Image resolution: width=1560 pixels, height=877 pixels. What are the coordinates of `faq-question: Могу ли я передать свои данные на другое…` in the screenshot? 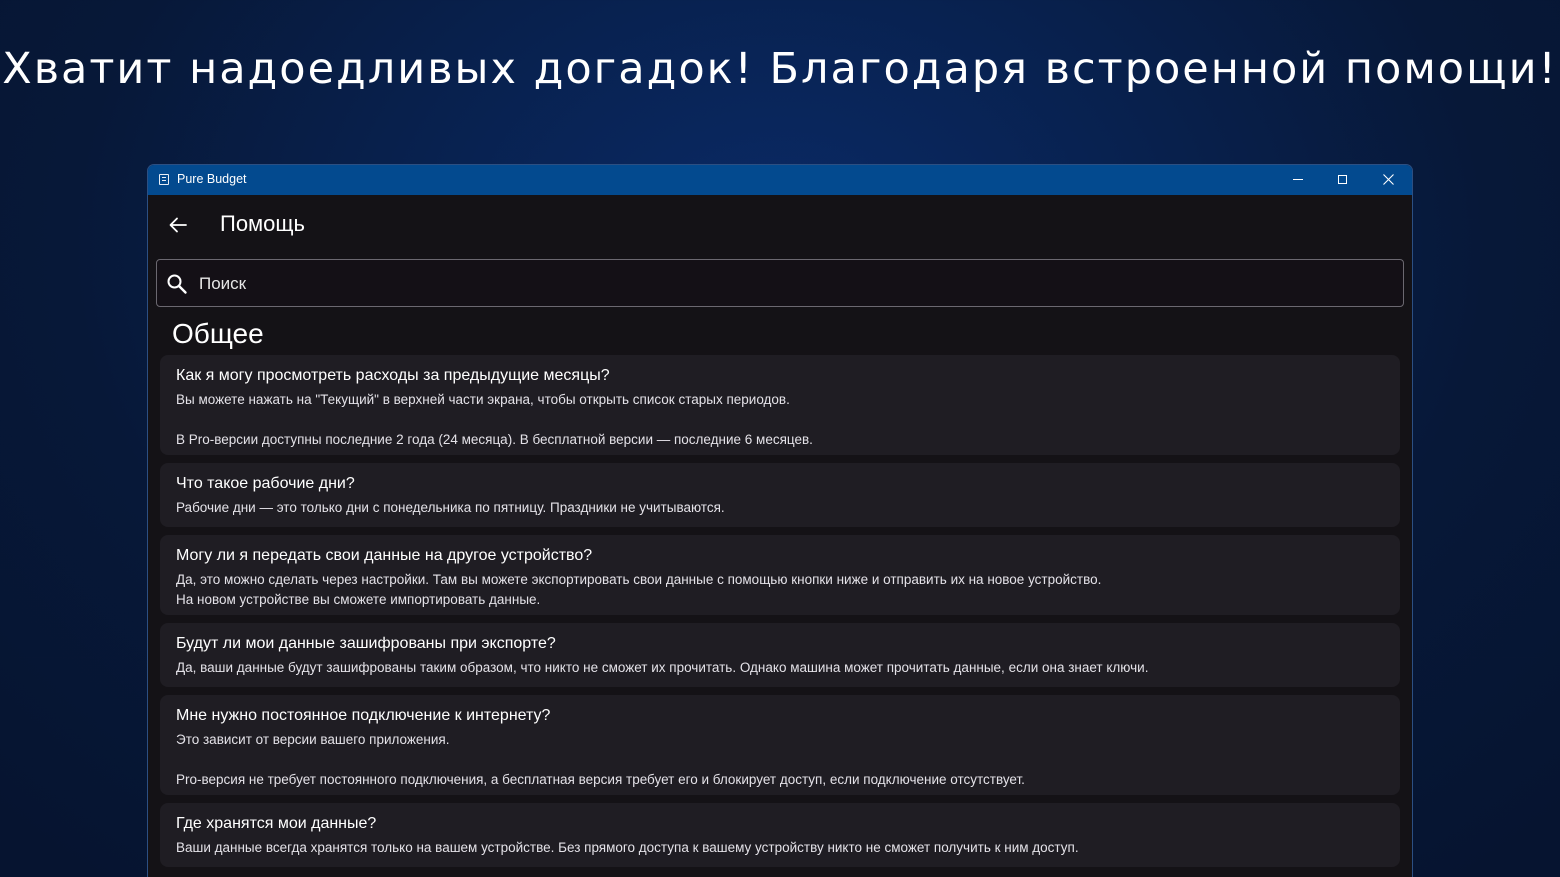 It's located at (384, 555).